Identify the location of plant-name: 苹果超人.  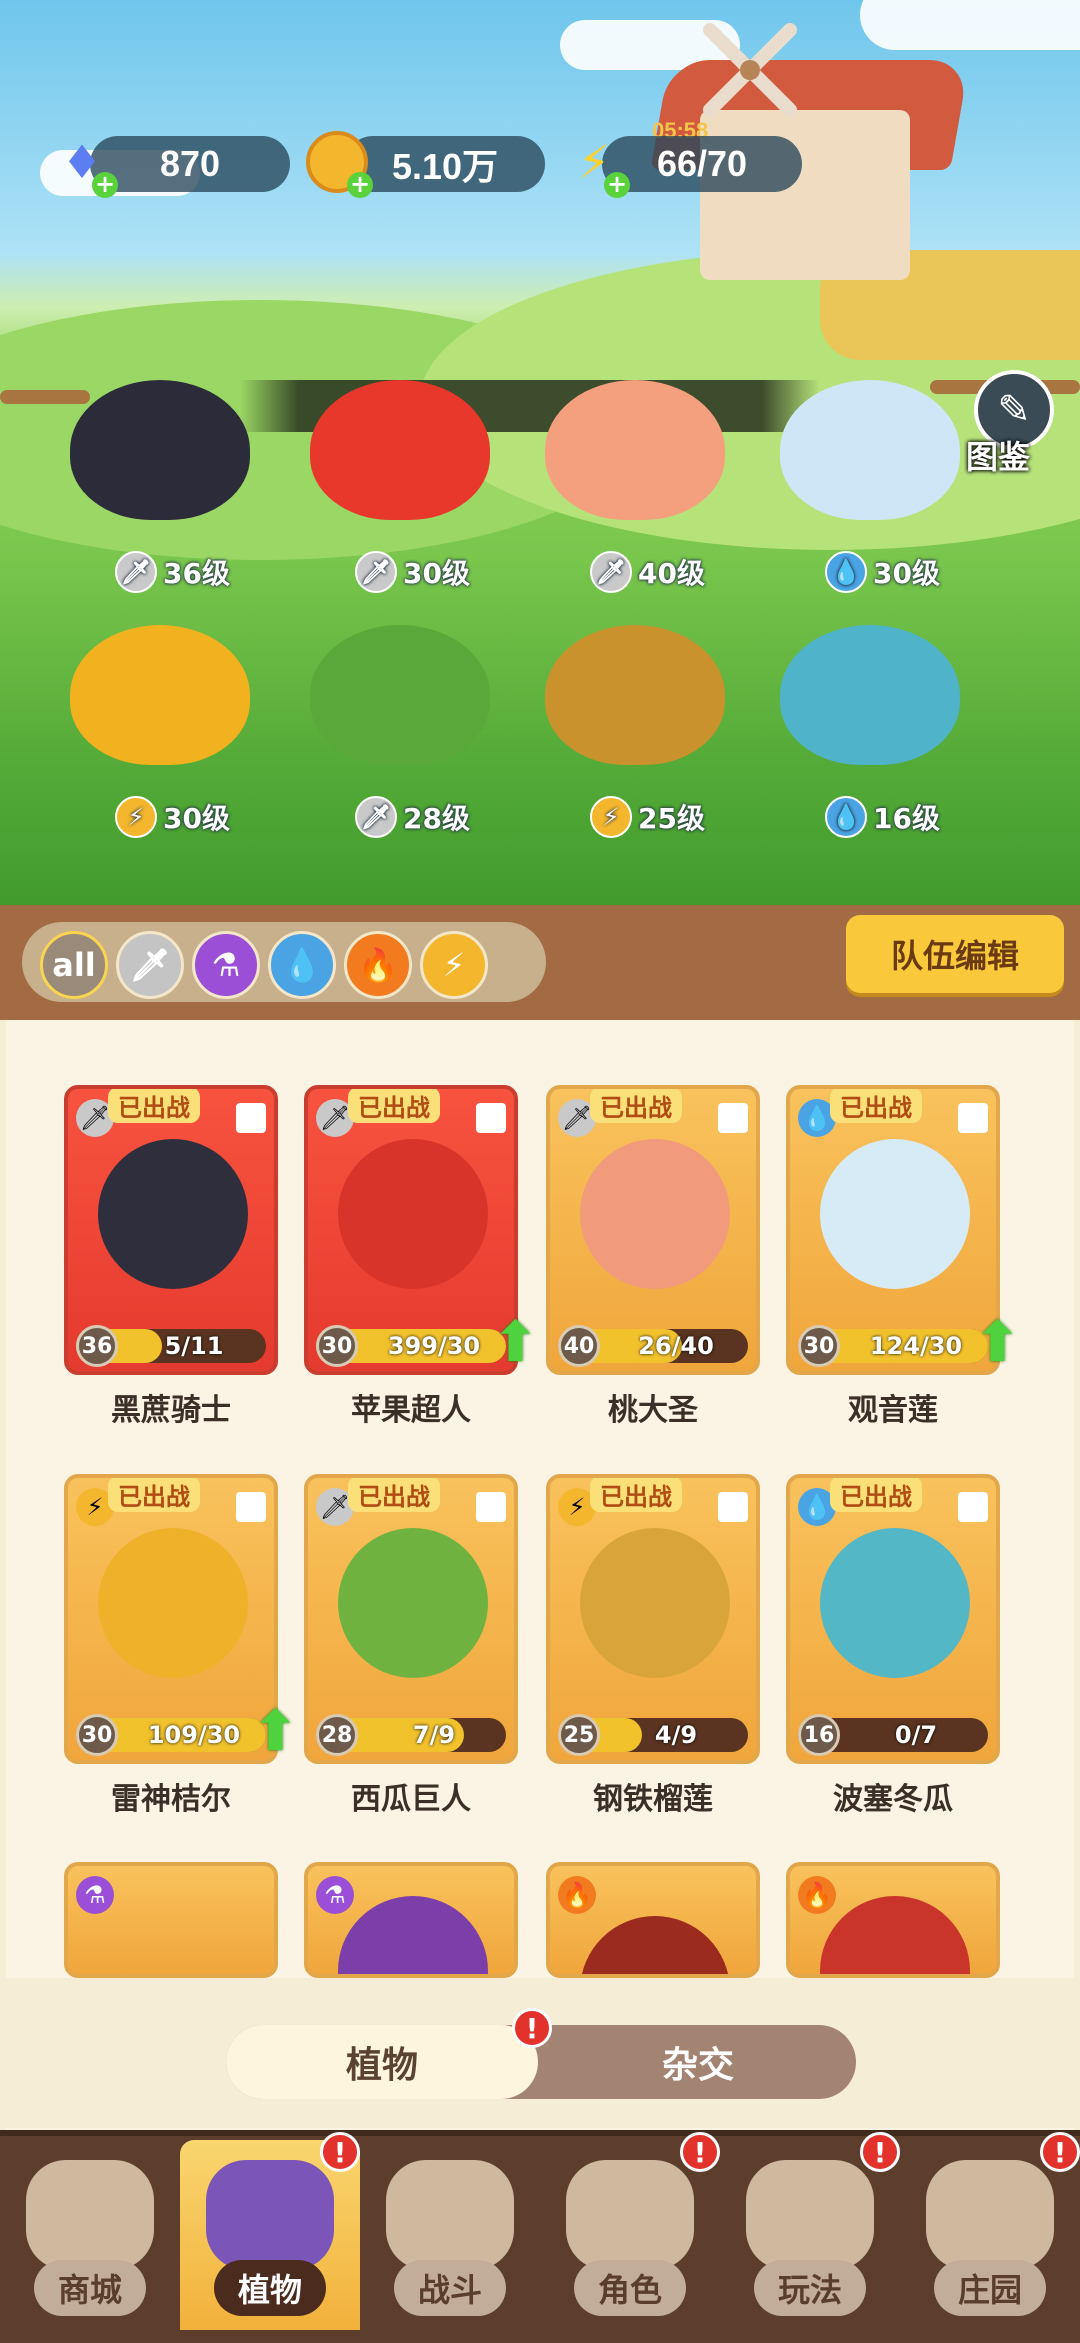
(411, 1410).